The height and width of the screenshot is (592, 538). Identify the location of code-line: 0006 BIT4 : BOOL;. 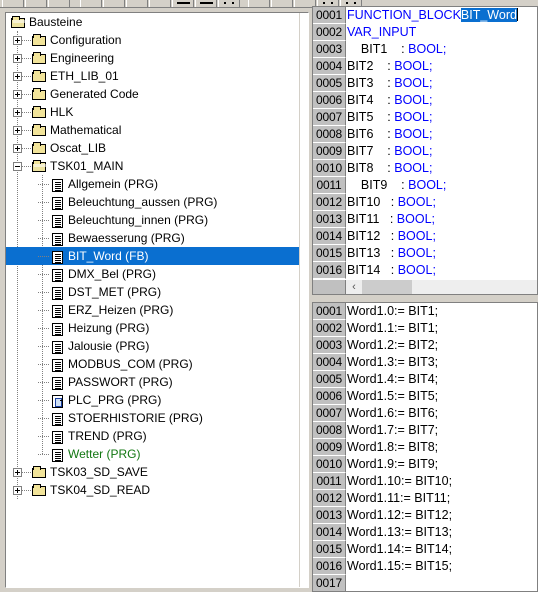
(425, 100).